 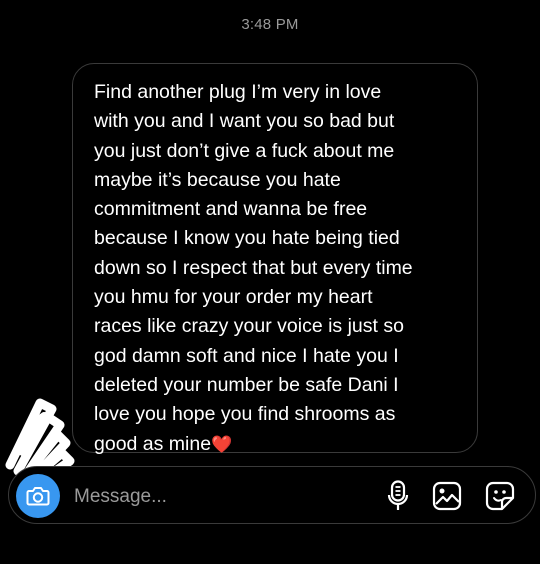 I want to click on bottom-safe-area, so click(x=270, y=552).